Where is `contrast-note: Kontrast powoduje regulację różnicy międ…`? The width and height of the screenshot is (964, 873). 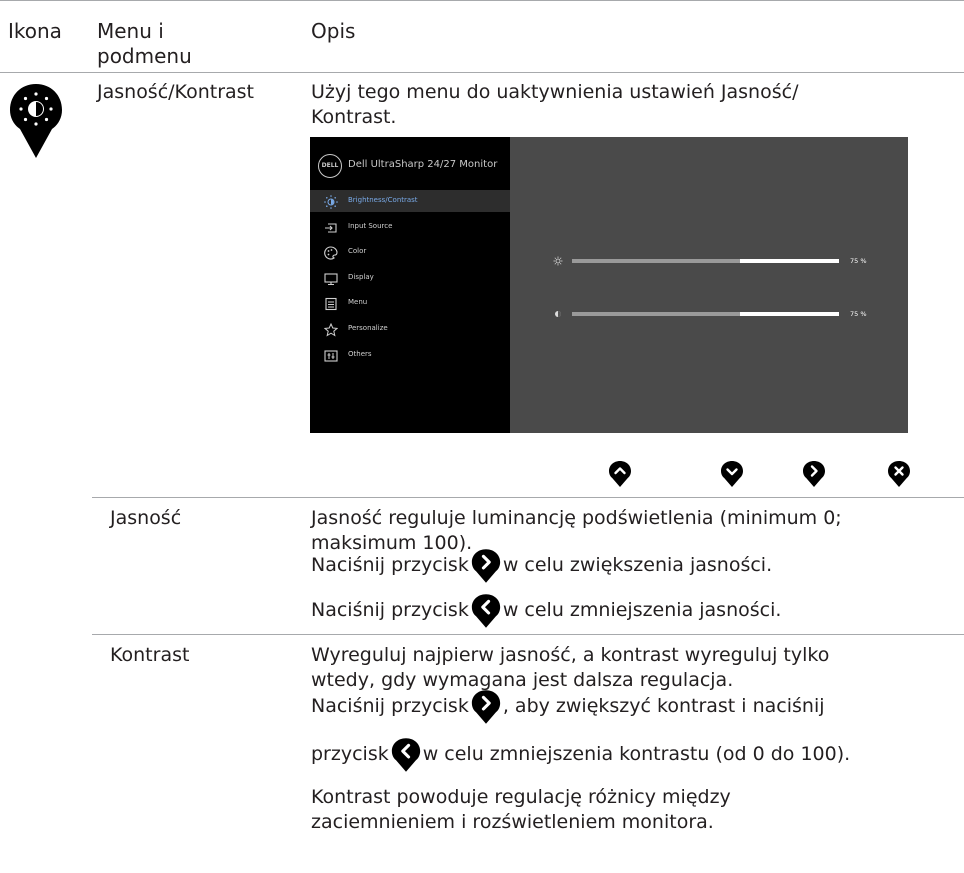 contrast-note: Kontrast powoduje regulację różnicy międ… is located at coordinates (521, 809).